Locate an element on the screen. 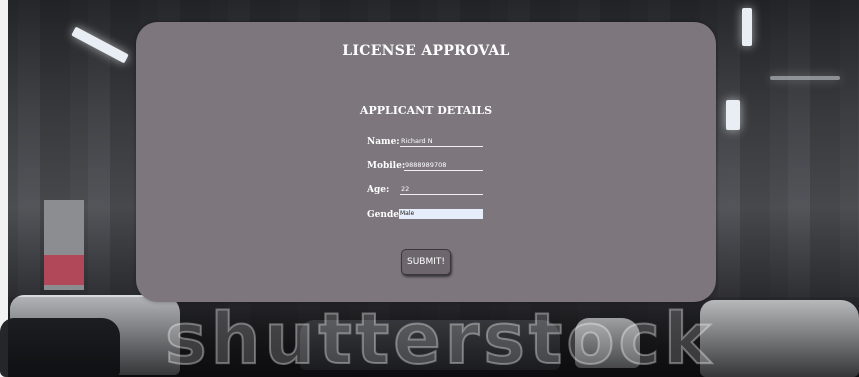  page-title: LICENSE APPROVAL is located at coordinates (426, 51).